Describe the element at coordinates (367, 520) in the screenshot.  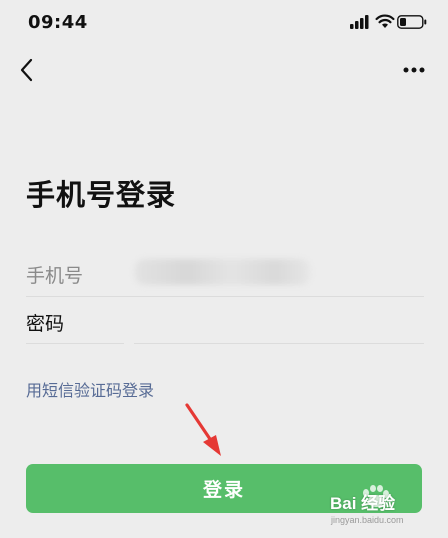
I see `watermark-url: jingyan.baidu.com` at that location.